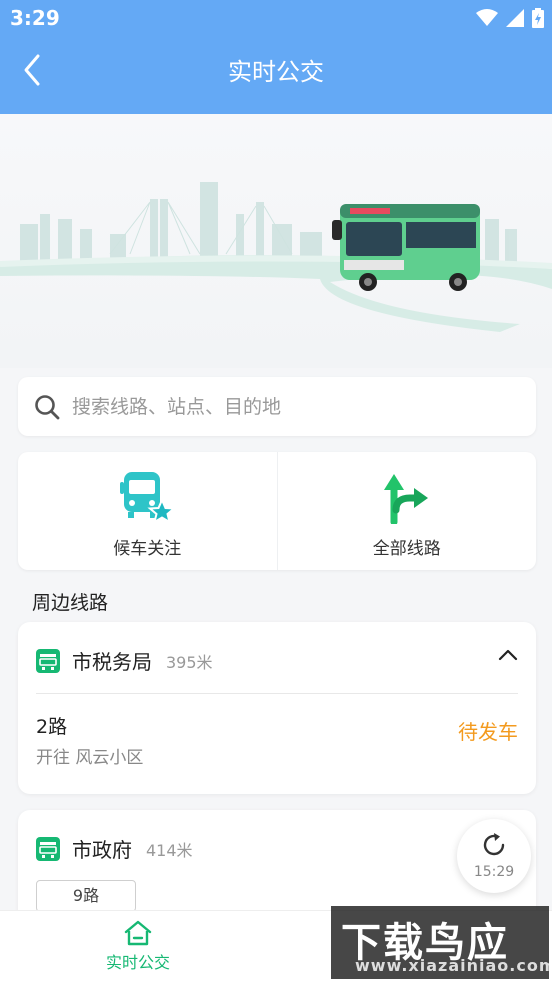  Describe the element at coordinates (508, 655) in the screenshot. I see `chevron-up-icon` at that location.